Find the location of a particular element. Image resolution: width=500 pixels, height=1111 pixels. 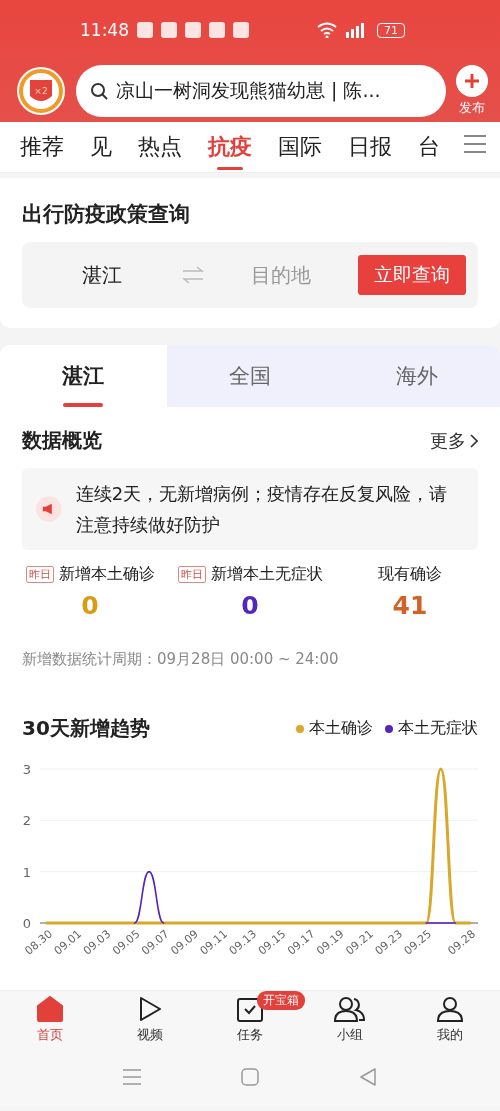

channel-tab: 见 is located at coordinates (101, 147).